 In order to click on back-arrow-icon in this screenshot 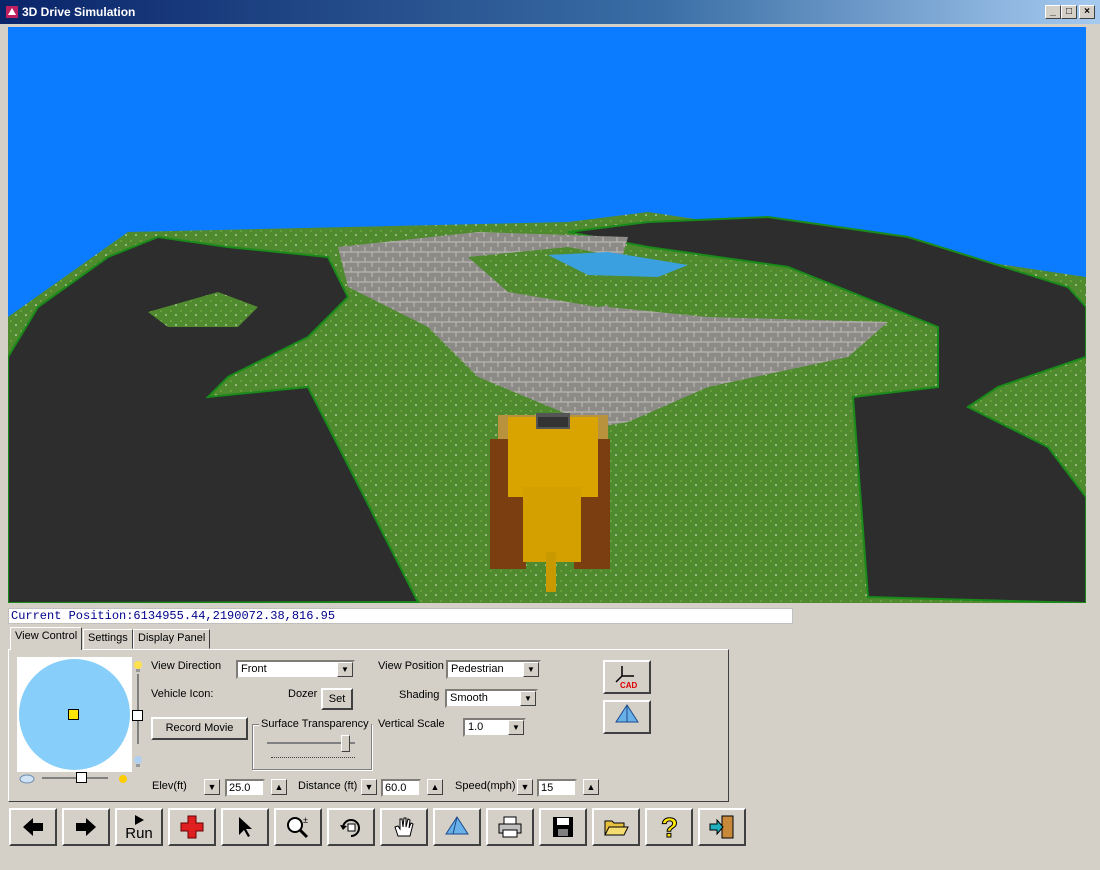, I will do `click(33, 827)`.